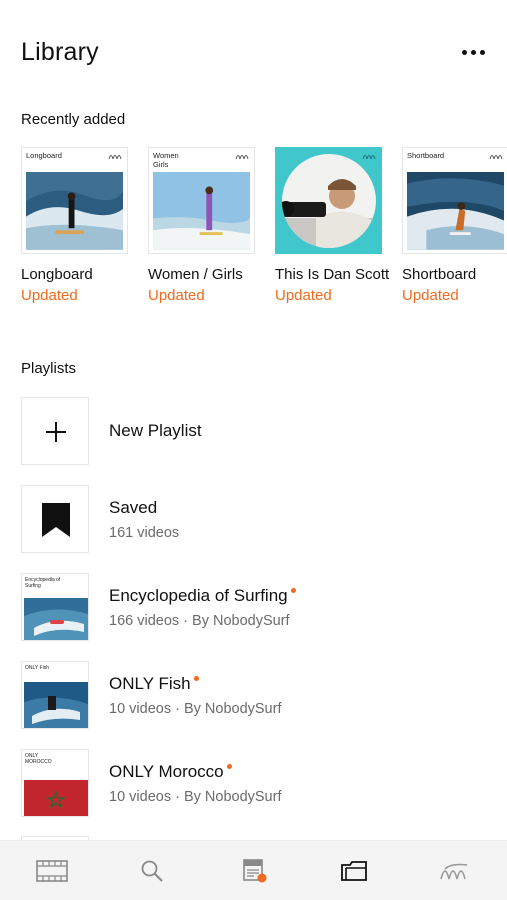 The image size is (507, 900). Describe the element at coordinates (166, 160) in the screenshot. I see `thumb-label: Women Girls` at that location.